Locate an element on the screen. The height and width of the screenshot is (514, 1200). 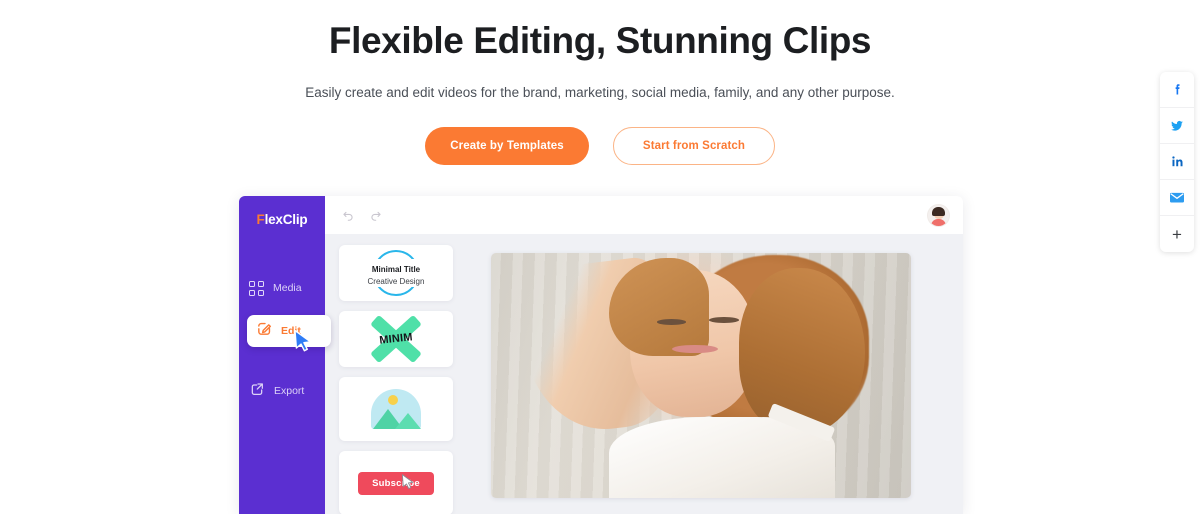
sidebar-item-media: Media is located at coordinates (287, 288).